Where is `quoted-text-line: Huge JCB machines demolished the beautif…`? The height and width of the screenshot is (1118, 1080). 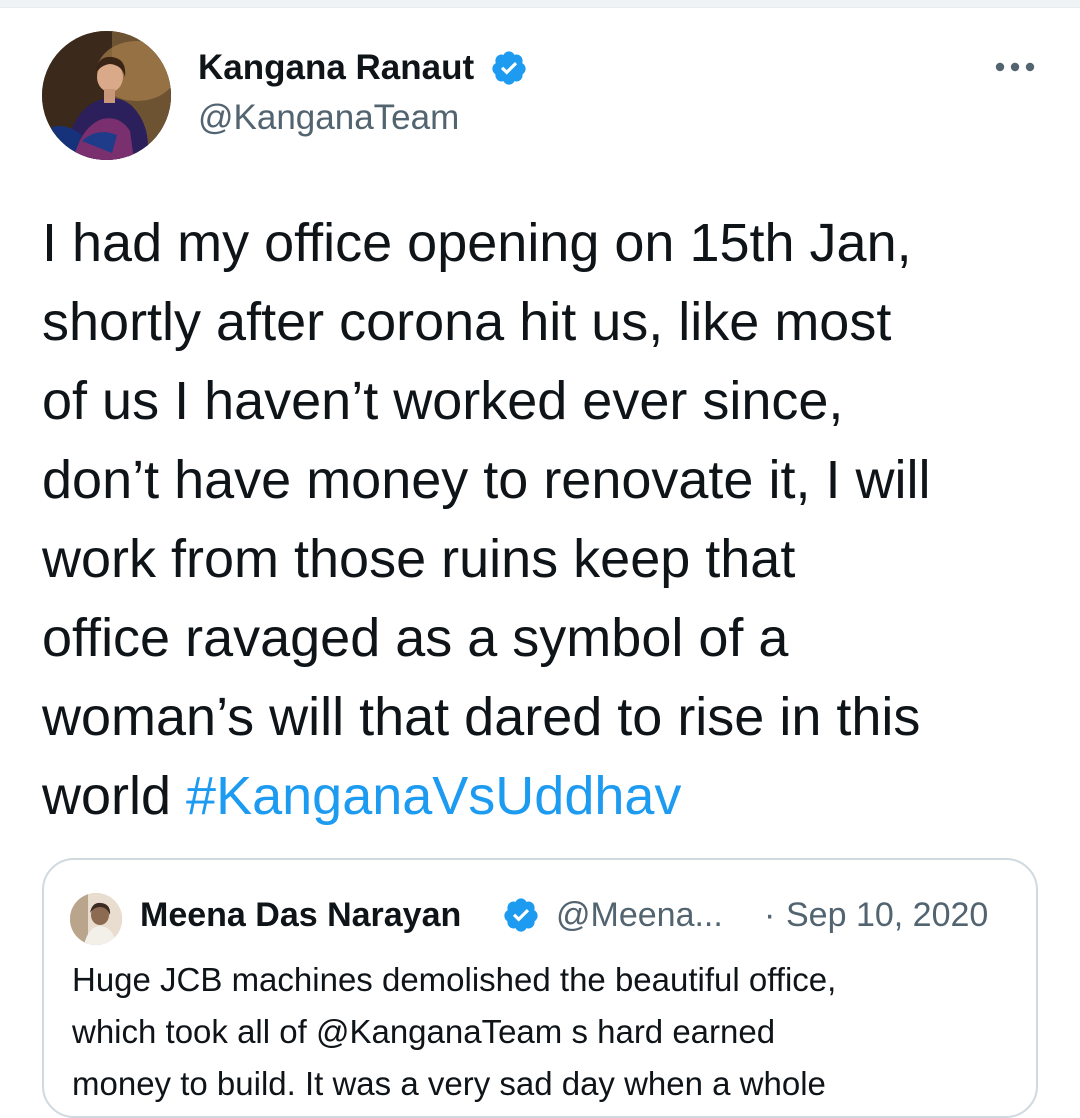
quoted-text-line: Huge JCB machines demolished the beautif… is located at coordinates (454, 979).